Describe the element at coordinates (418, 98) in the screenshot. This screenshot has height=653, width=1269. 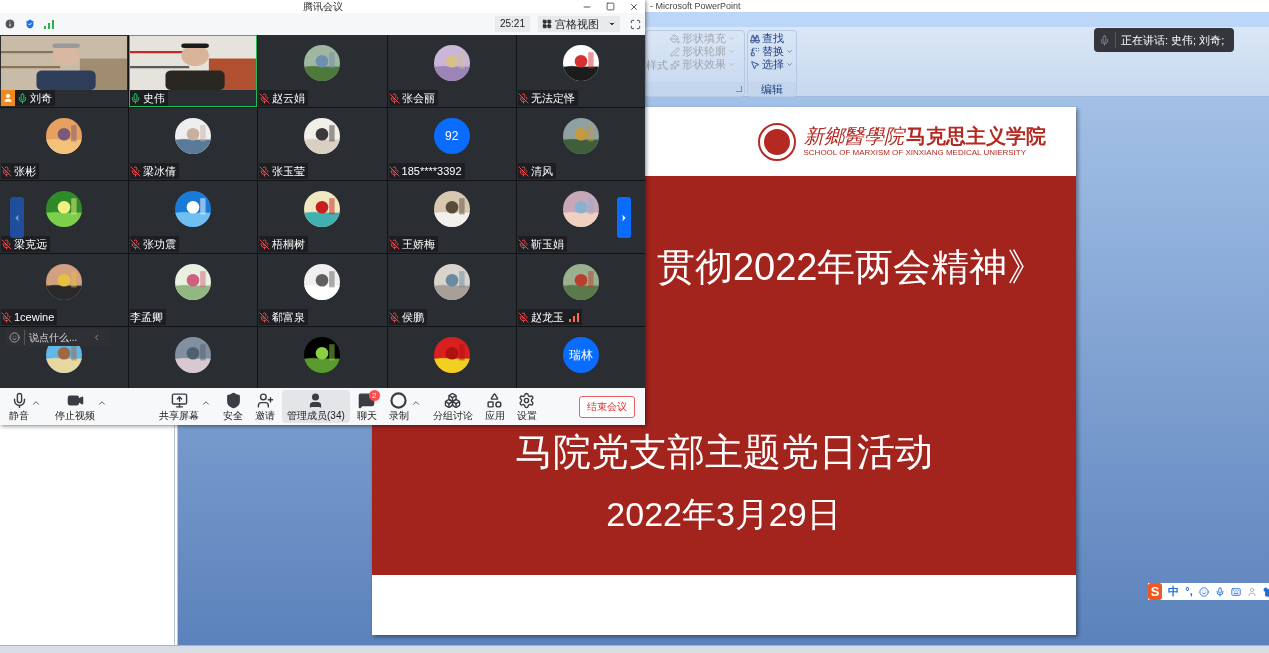
I see `participant-name: 张会丽` at that location.